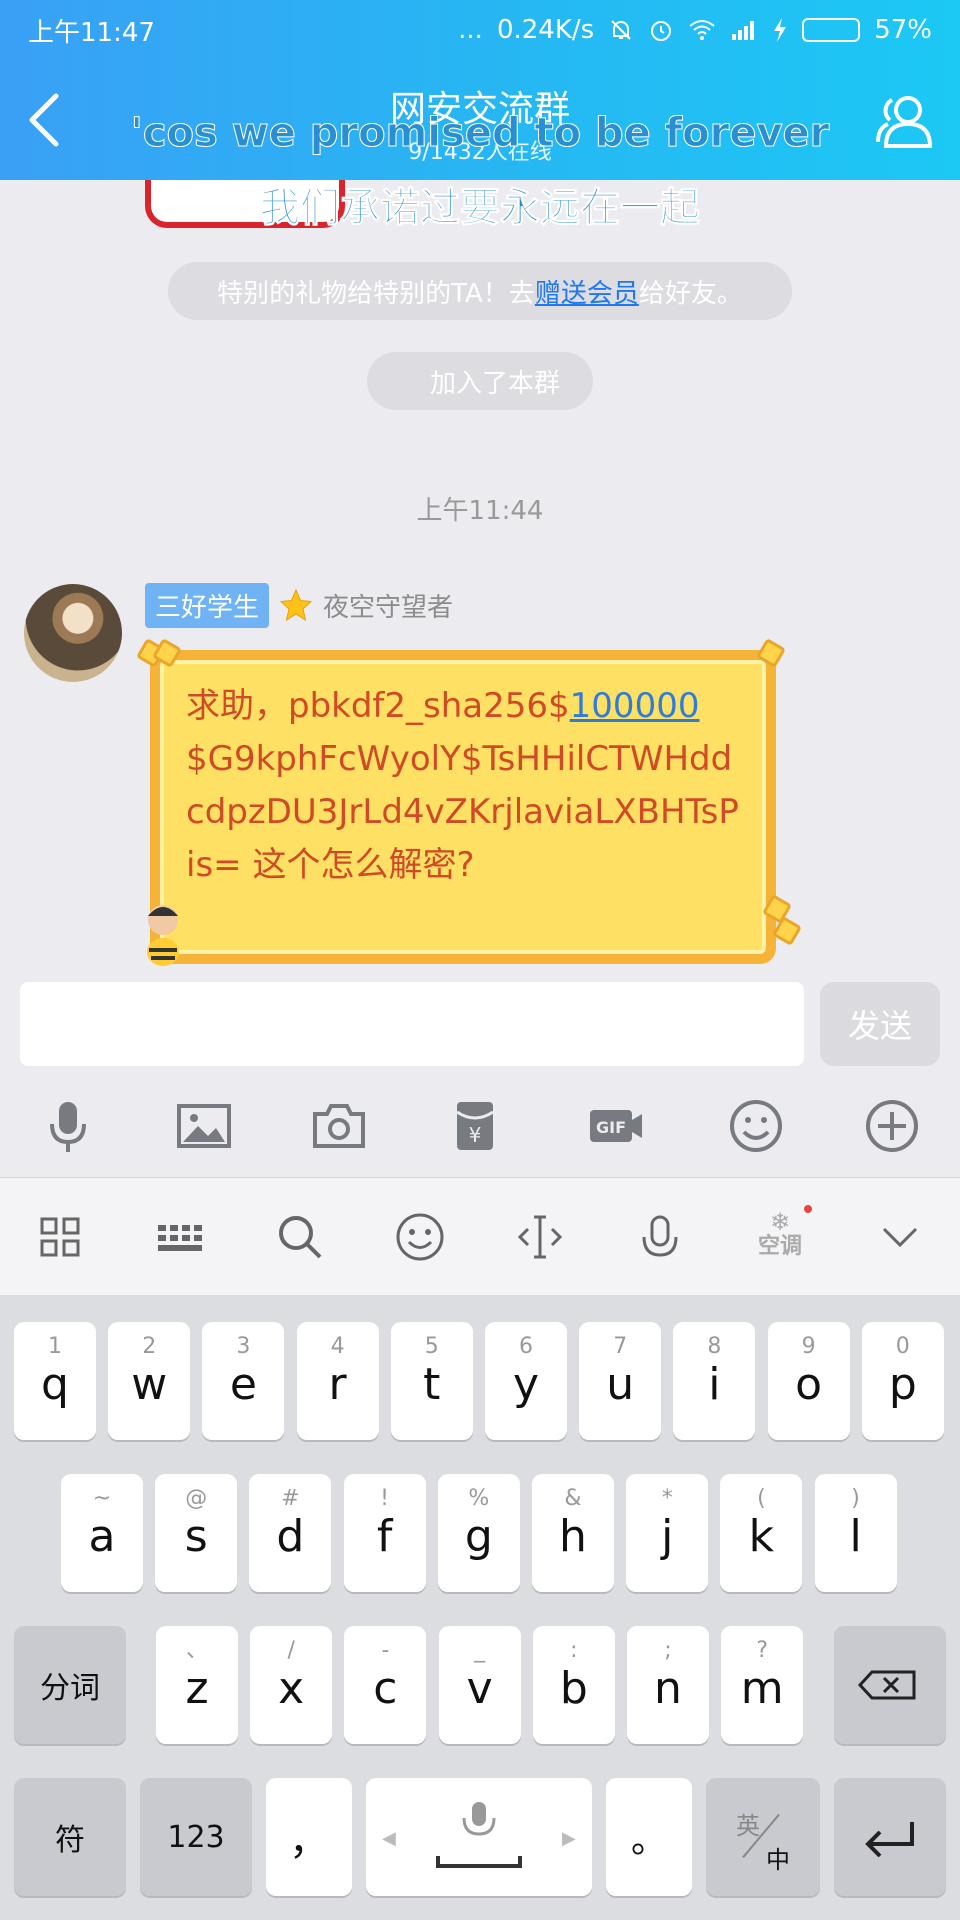 Image resolution: width=960 pixels, height=1920 pixels. What do you see at coordinates (70, 1837) in the screenshot?
I see `symbol-key: 符` at bounding box center [70, 1837].